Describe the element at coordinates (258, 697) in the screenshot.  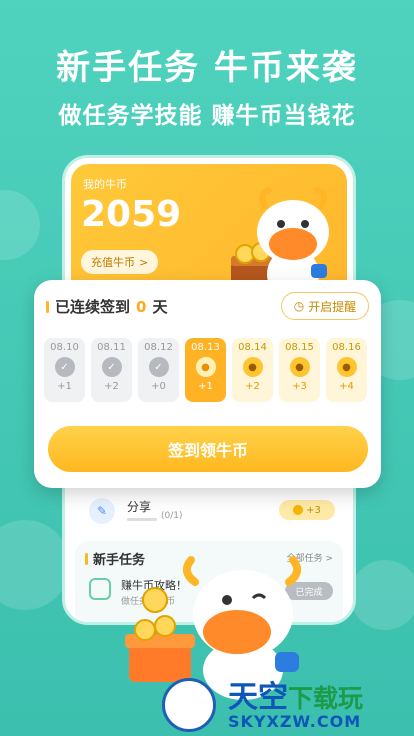
I see `watermark-brand-a: 天空` at that location.